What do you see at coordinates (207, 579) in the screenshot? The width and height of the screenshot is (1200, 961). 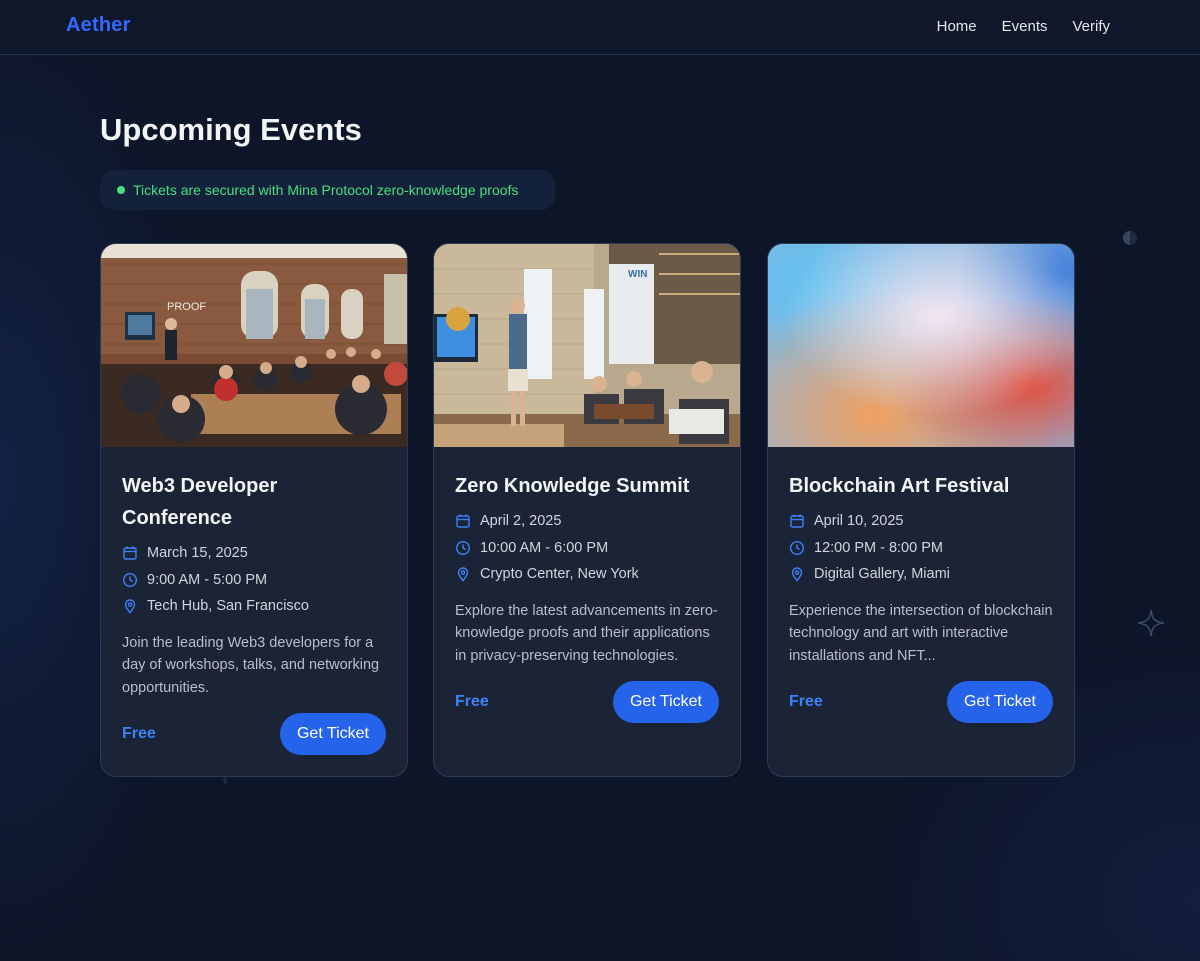 I see `event-time: 9:00 AM - 5:00 PM` at bounding box center [207, 579].